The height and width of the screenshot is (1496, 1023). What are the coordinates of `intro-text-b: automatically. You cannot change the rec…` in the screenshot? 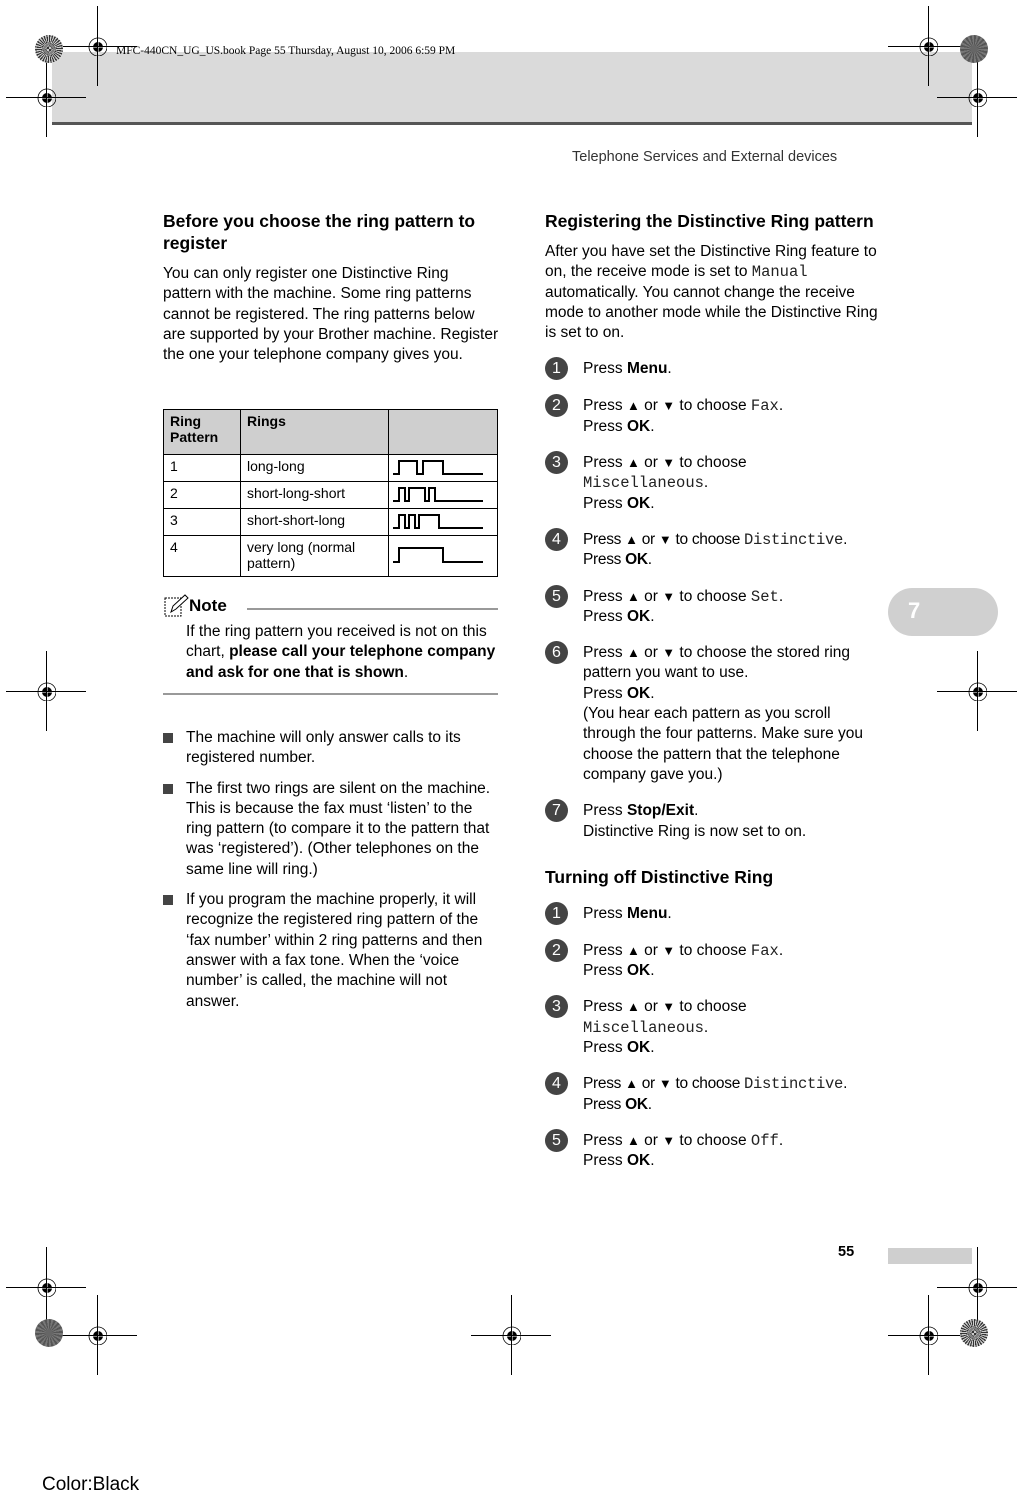 It's located at (711, 312).